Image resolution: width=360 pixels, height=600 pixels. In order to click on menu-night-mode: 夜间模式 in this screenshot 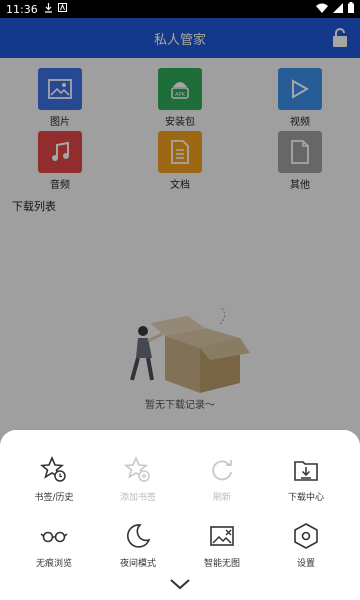, I will do `click(138, 545)`.